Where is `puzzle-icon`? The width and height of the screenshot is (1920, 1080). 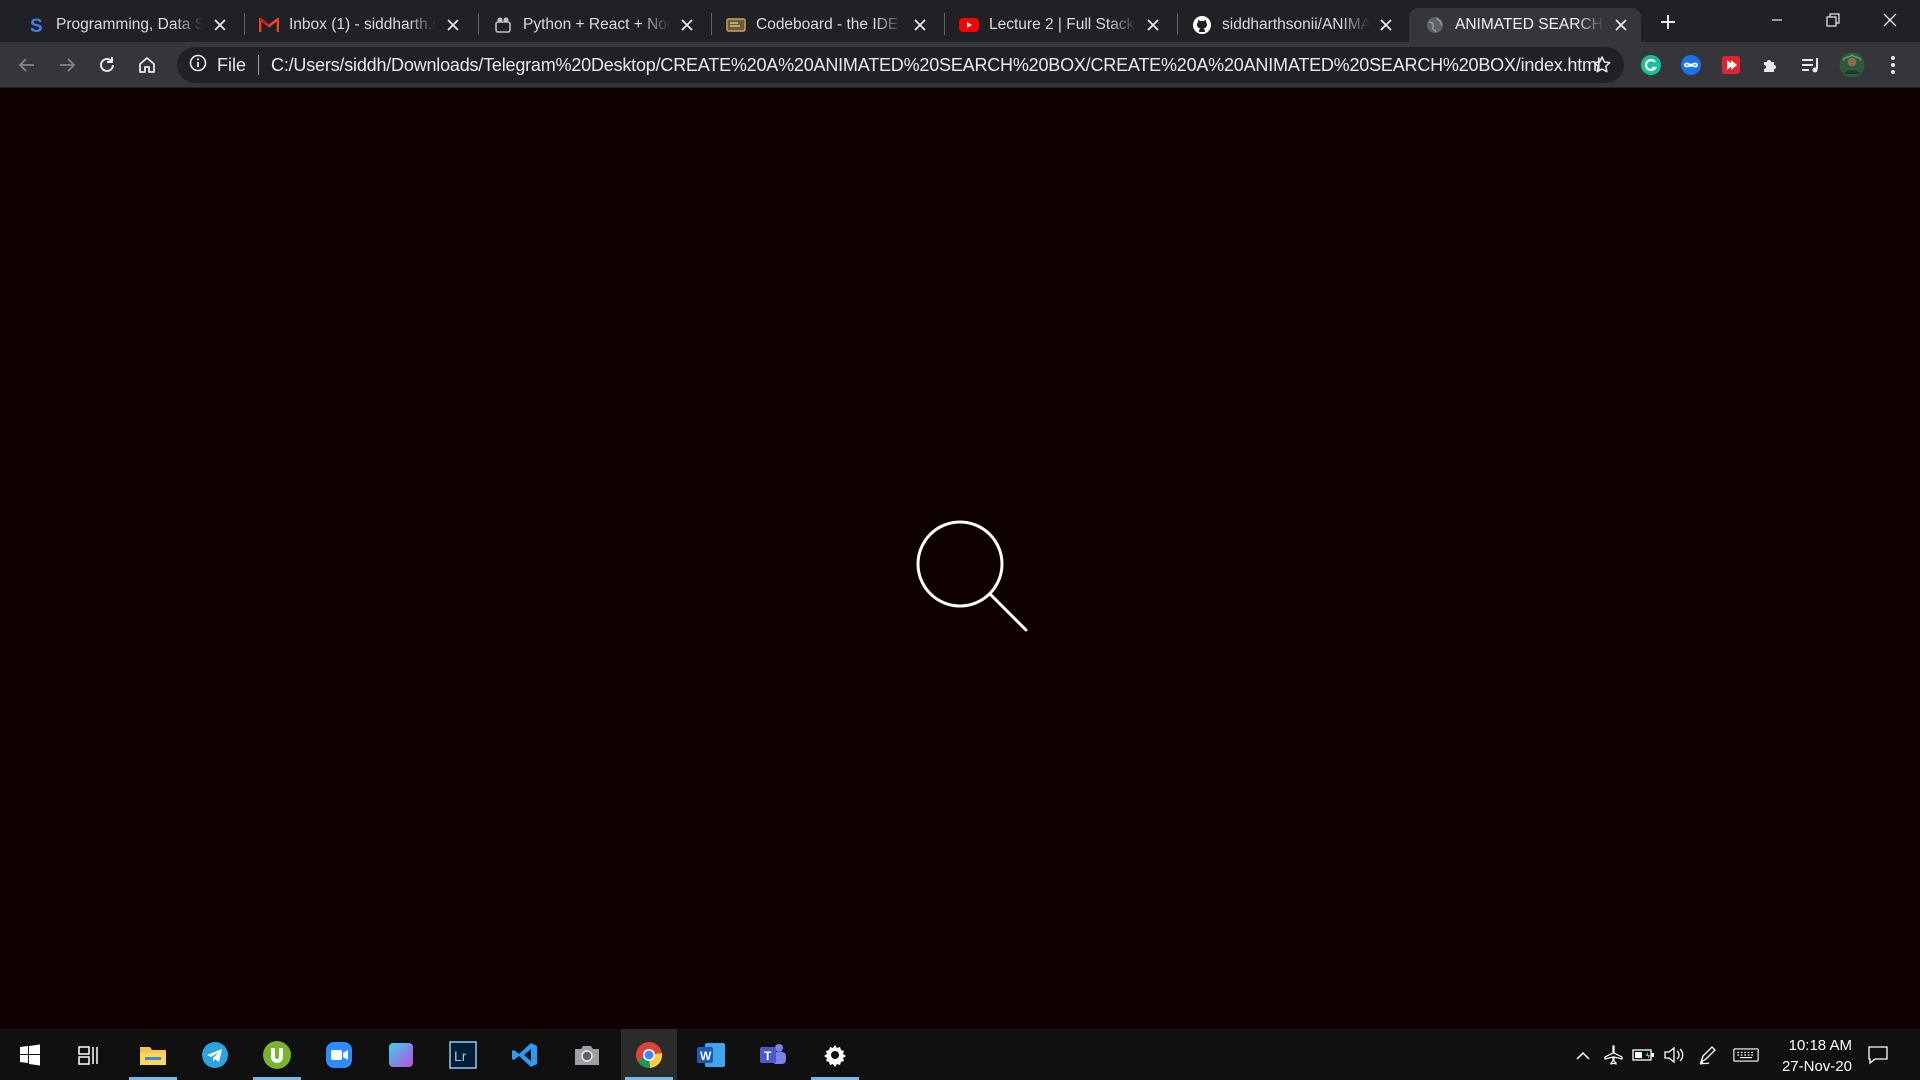
puzzle-icon is located at coordinates (1770, 66).